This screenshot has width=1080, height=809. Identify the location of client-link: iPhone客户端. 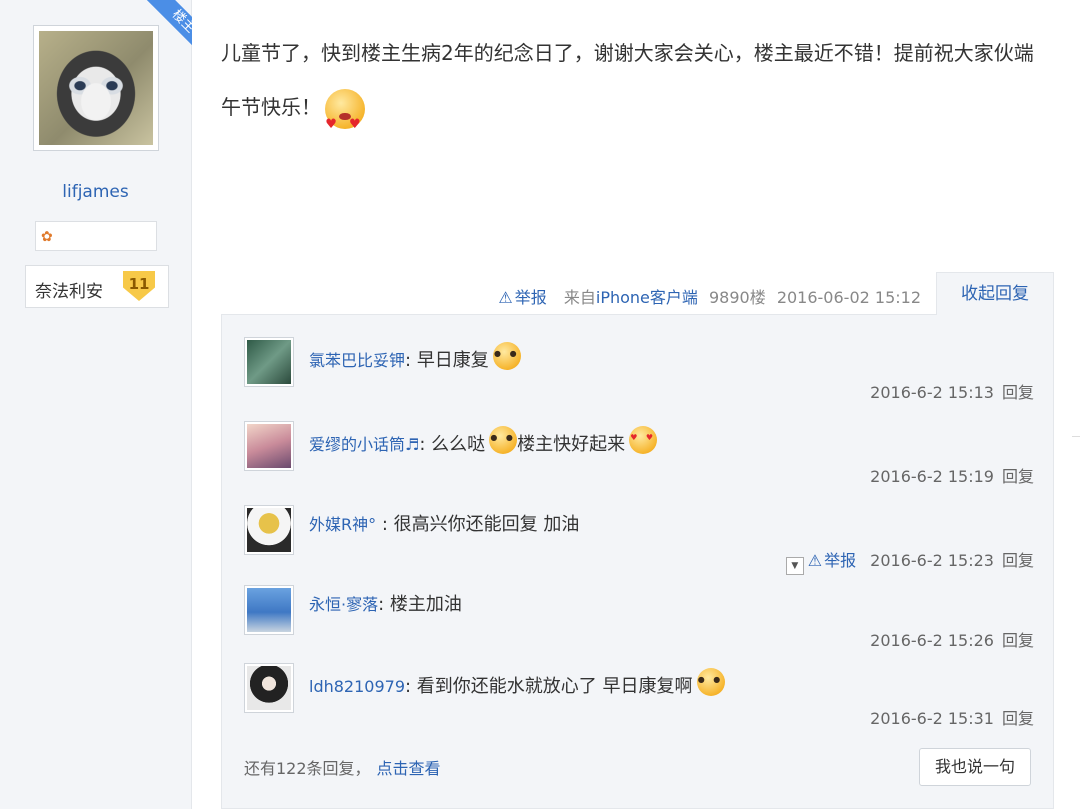
(647, 297).